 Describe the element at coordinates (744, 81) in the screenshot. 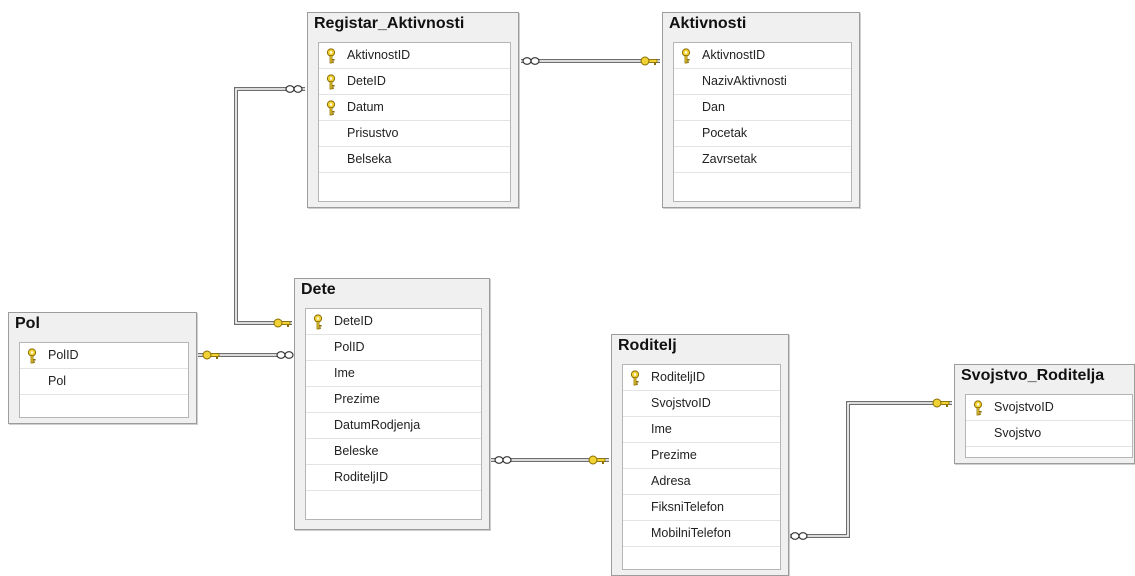

I see `column-name: NazivAktivnosti` at that location.